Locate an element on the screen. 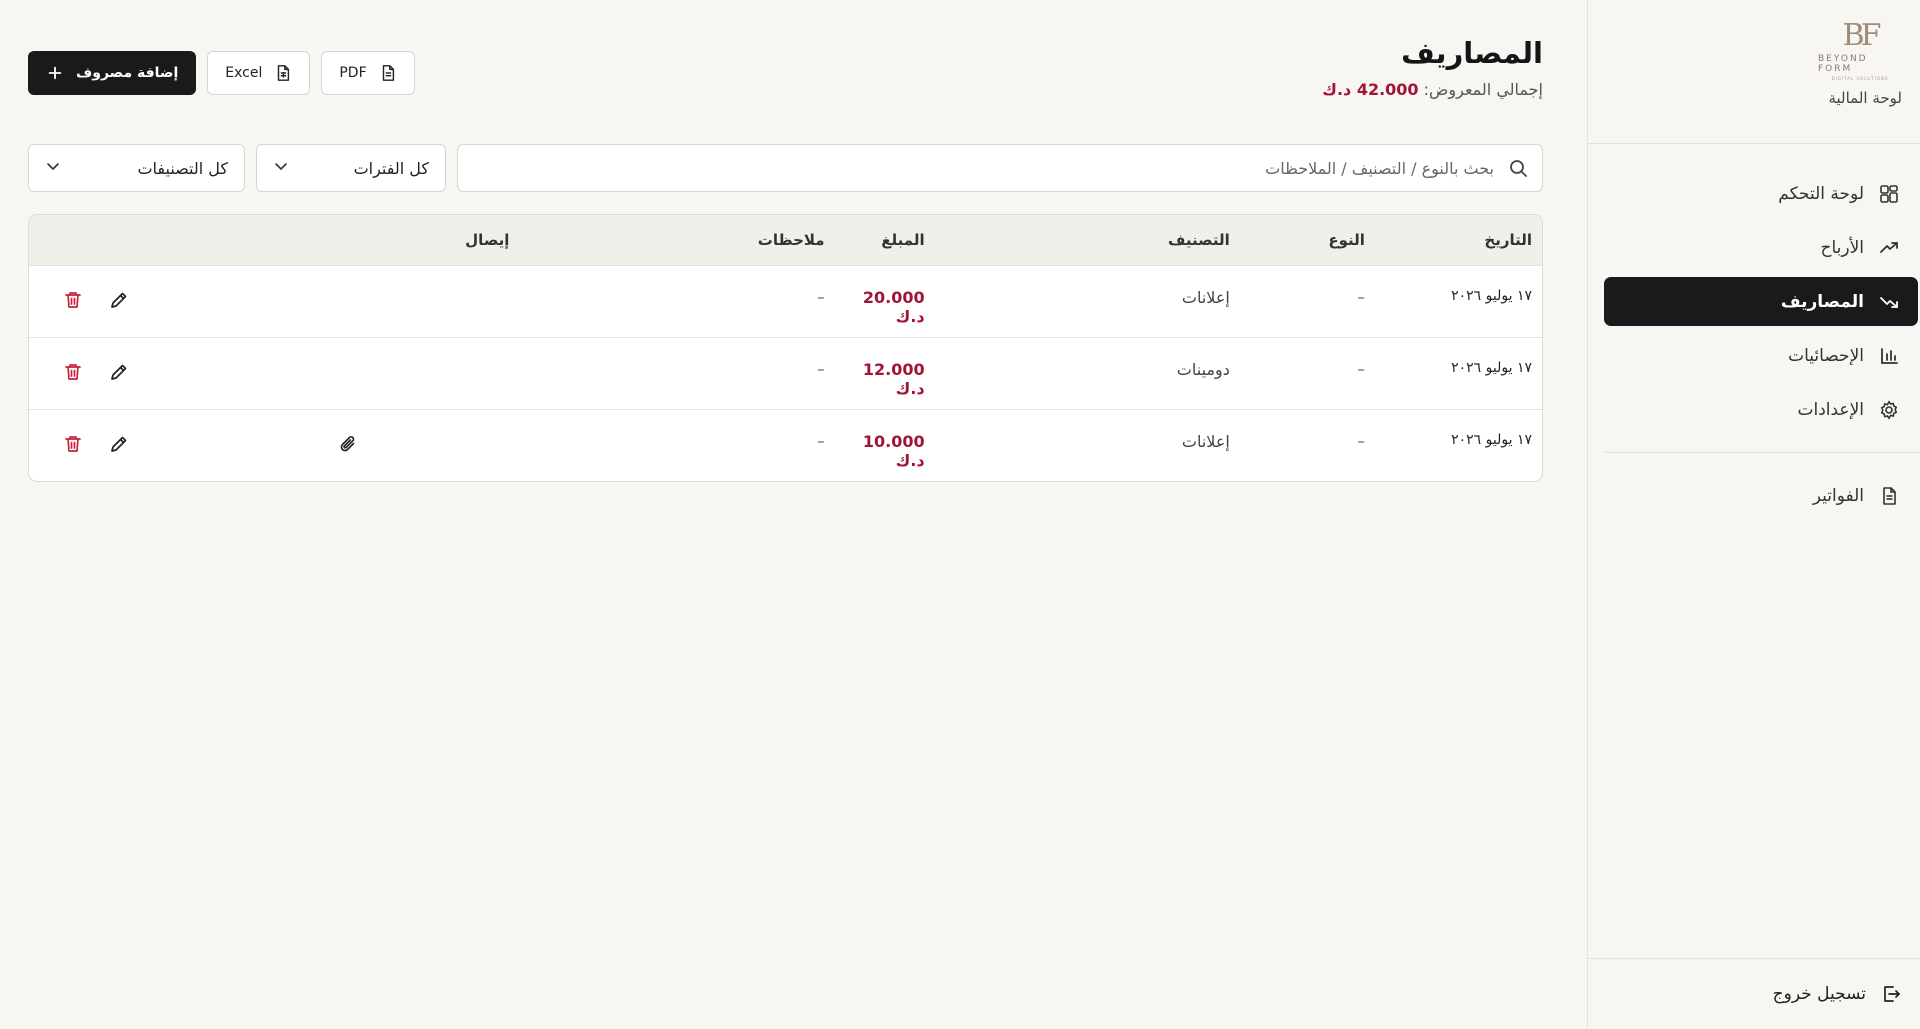 This screenshot has width=1920, height=1029. total-label: إجمالي المعروض: is located at coordinates (1483, 89).